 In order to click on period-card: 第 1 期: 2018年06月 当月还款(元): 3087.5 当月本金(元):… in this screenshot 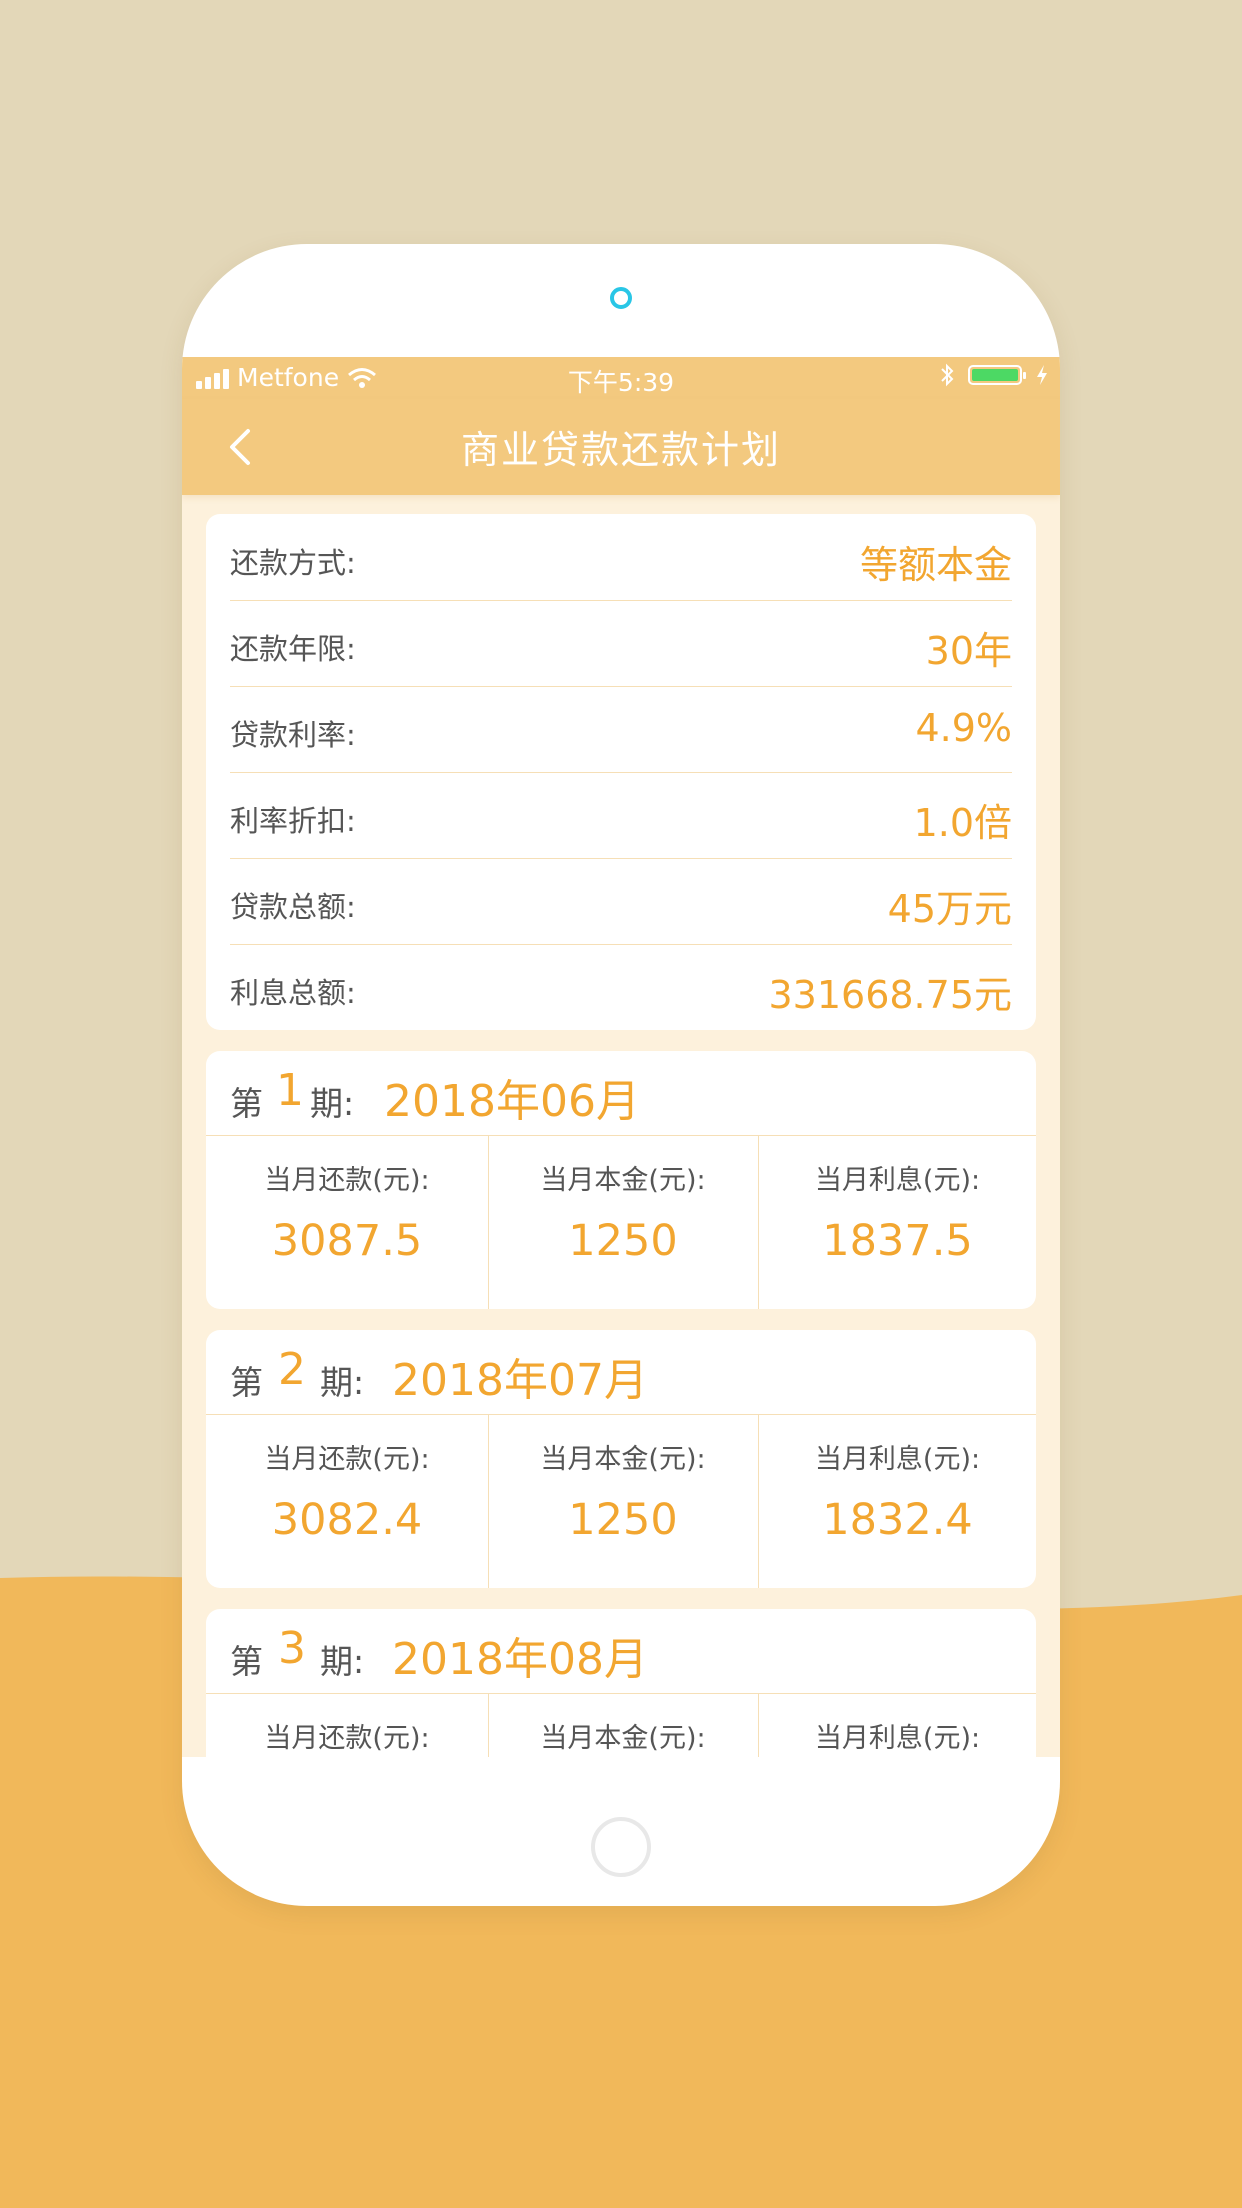, I will do `click(621, 1180)`.